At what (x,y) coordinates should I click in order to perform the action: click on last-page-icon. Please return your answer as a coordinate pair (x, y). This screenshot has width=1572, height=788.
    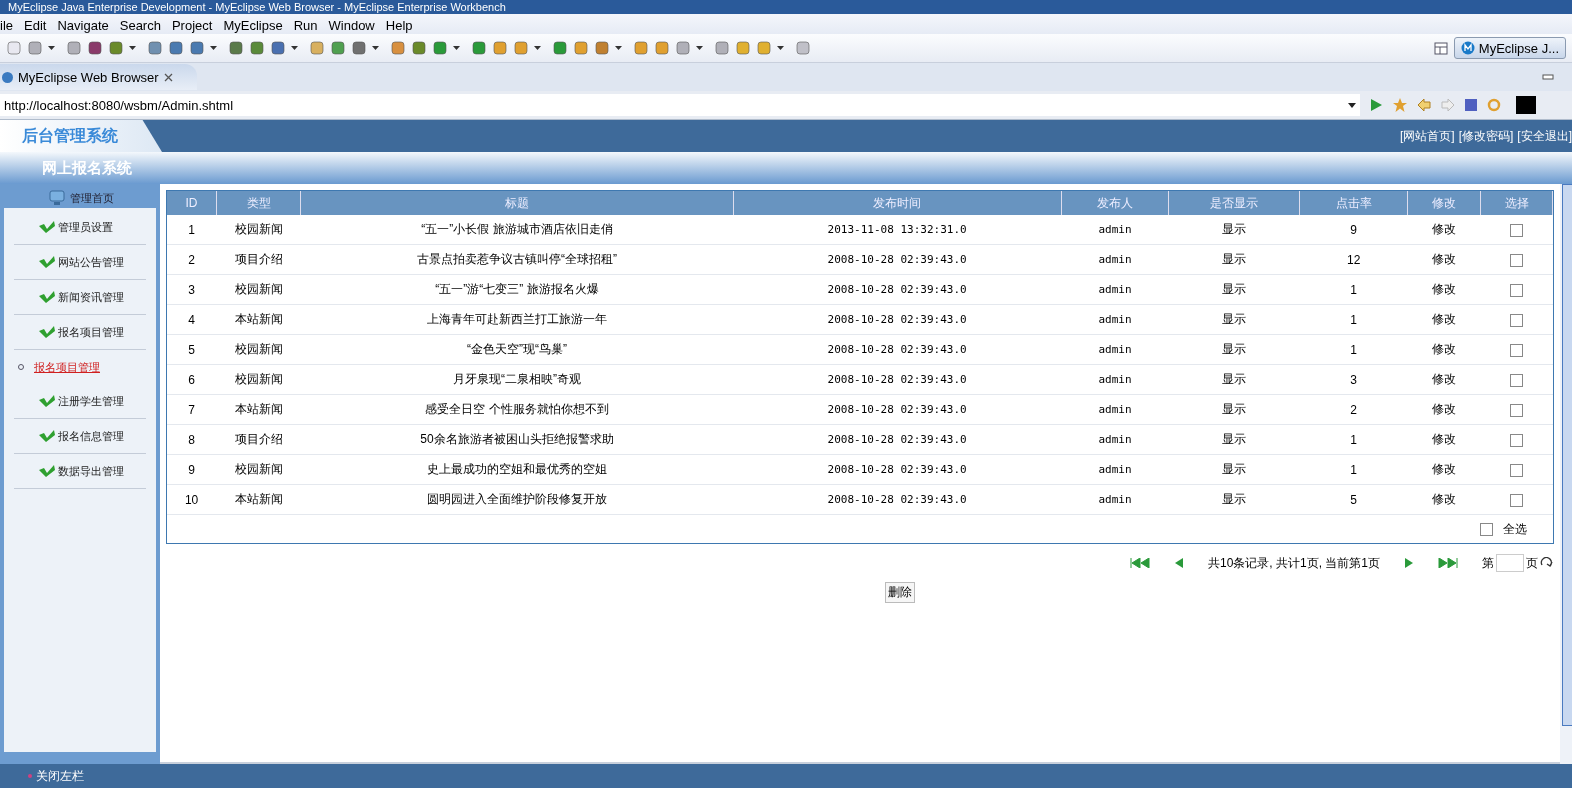
    Looking at the image, I should click on (1448, 563).